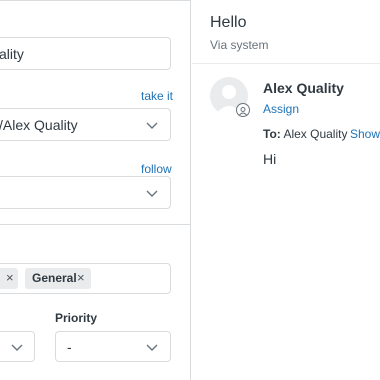 The width and height of the screenshot is (380, 380). Describe the element at coordinates (270, 159) in the screenshot. I see `comment-body: Hi` at that location.